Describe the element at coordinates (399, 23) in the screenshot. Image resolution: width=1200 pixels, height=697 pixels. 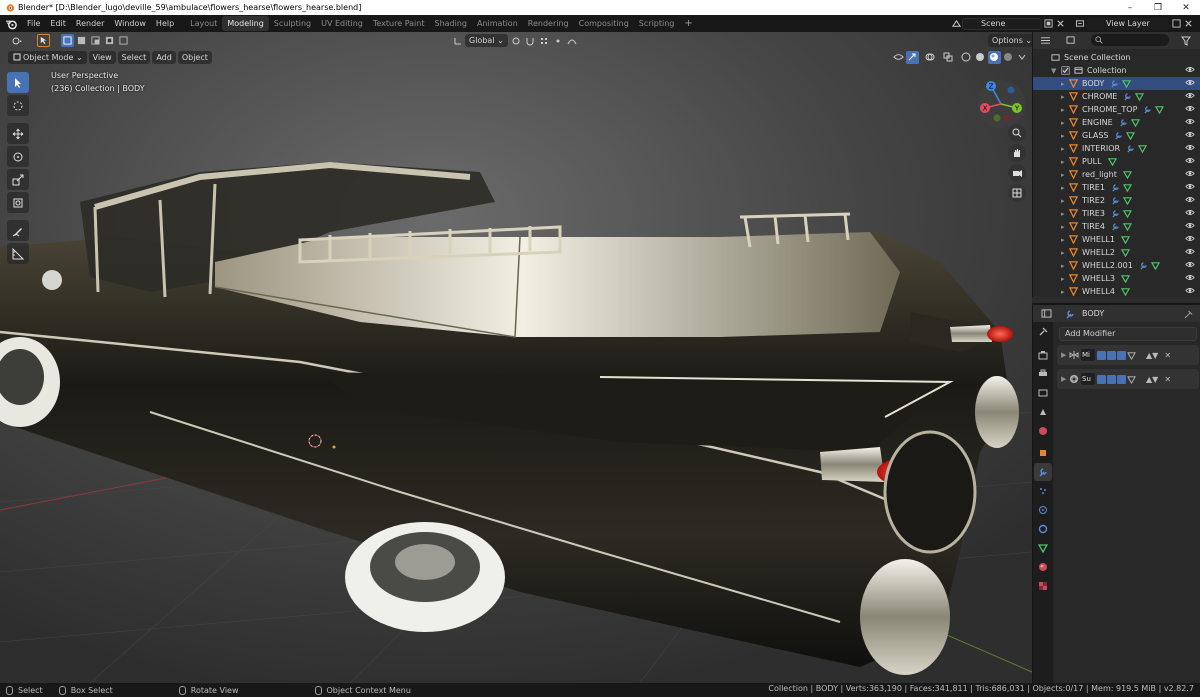
I see `tab-texture-paint: Texture Paint` at that location.